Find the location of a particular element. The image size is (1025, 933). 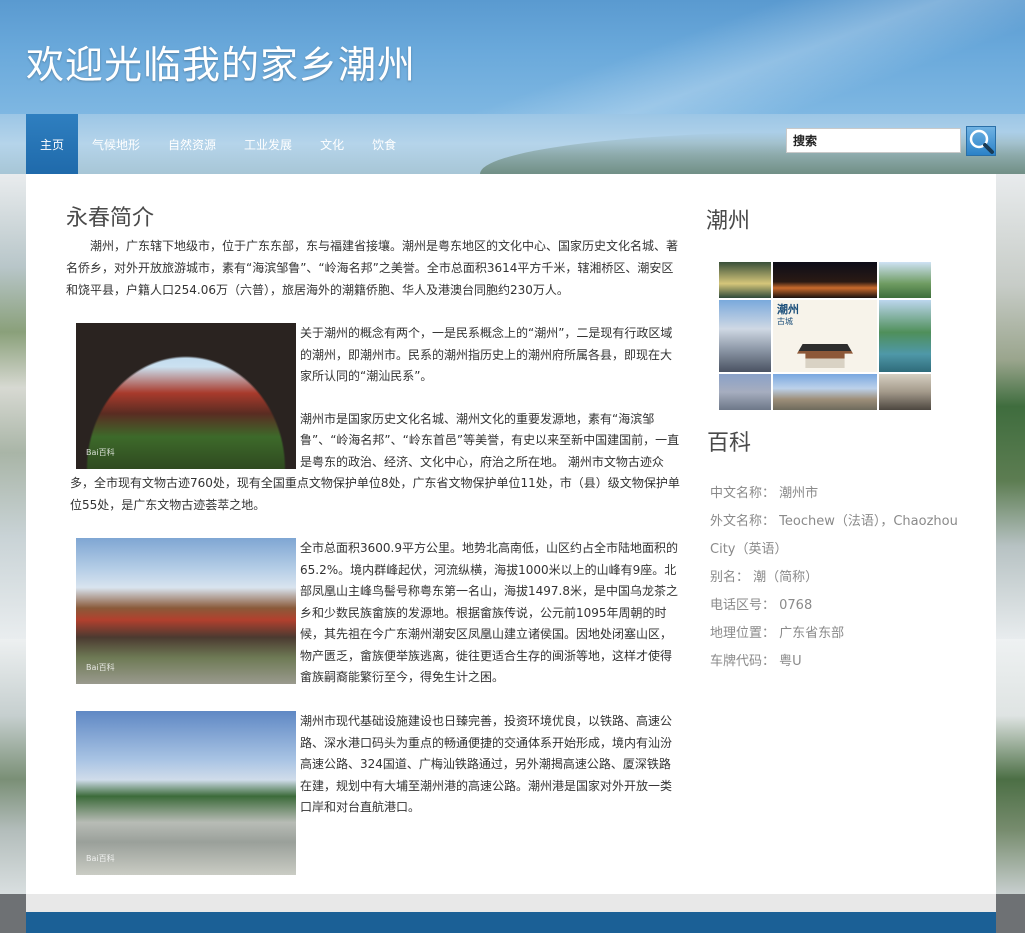

collage-center-tile: 潮州 古城 is located at coordinates (825, 336).